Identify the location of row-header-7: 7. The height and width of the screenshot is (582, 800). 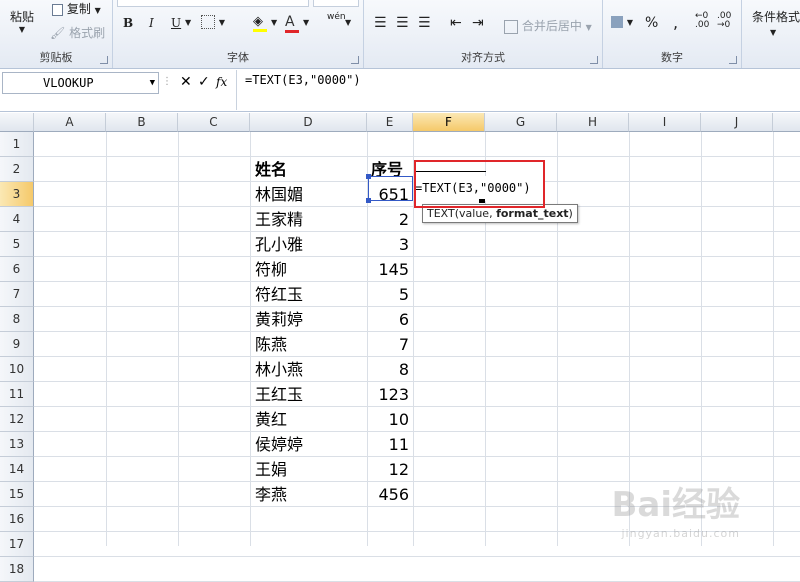
(17, 294).